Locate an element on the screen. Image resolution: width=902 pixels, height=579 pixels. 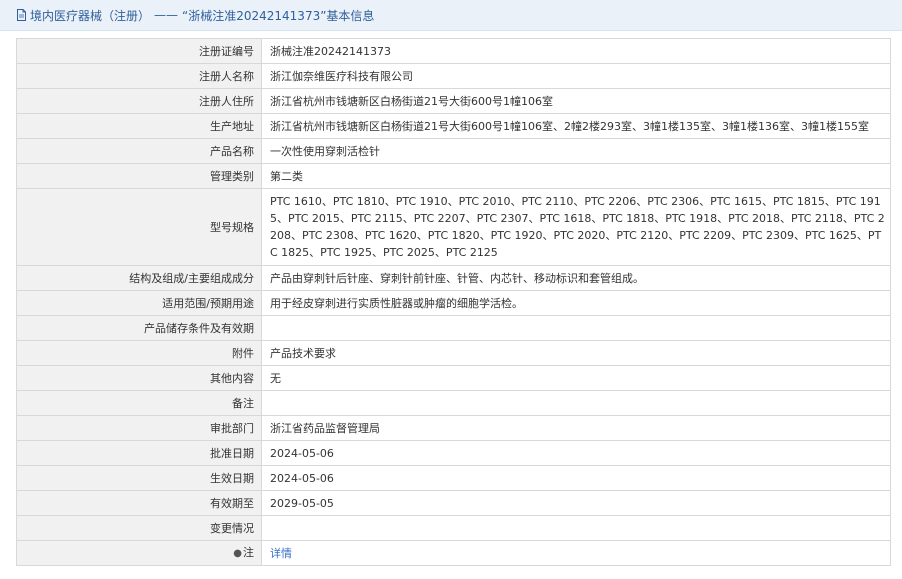
table-row: 备注 is located at coordinates (453, 403).